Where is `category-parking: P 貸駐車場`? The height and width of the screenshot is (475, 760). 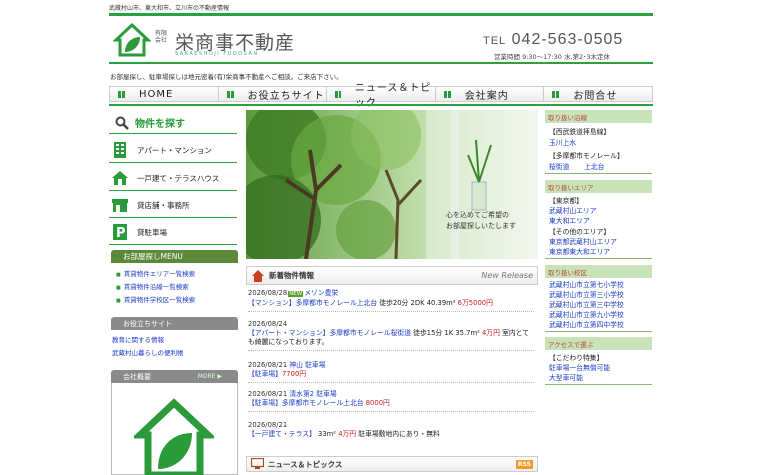 category-parking: P 貸駐車場 is located at coordinates (174, 232).